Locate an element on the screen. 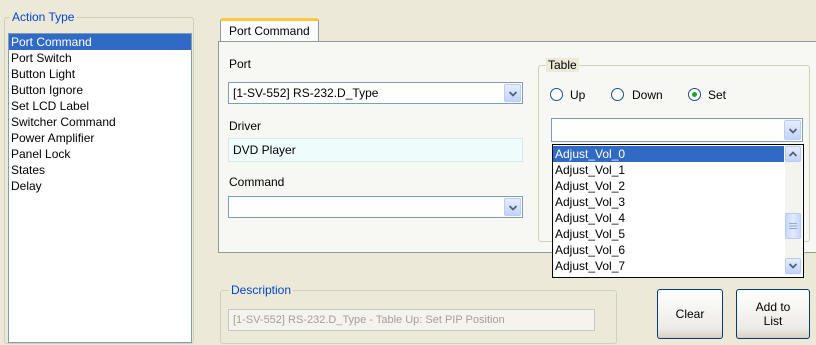 This screenshot has height=345, width=816. dropdown-item: Adjust_Vol_3 is located at coordinates (668, 202).